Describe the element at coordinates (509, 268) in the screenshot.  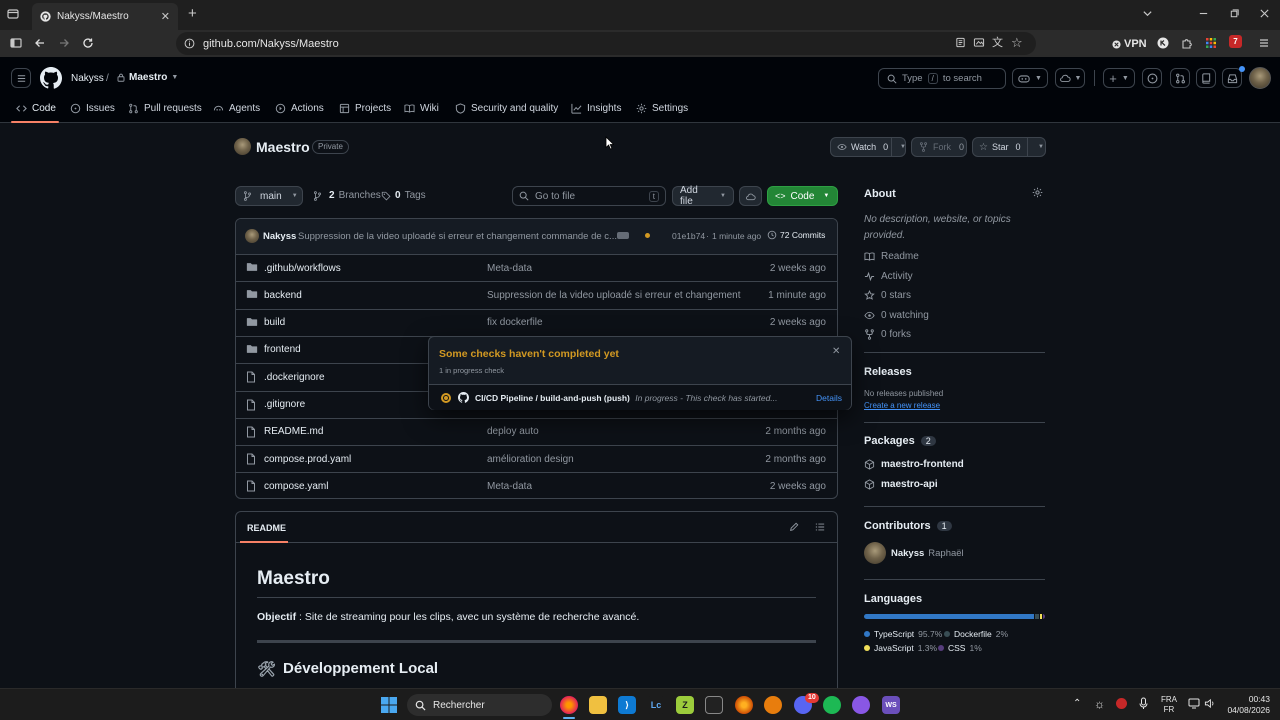
I see `file-commit-message: Meta-data` at that location.